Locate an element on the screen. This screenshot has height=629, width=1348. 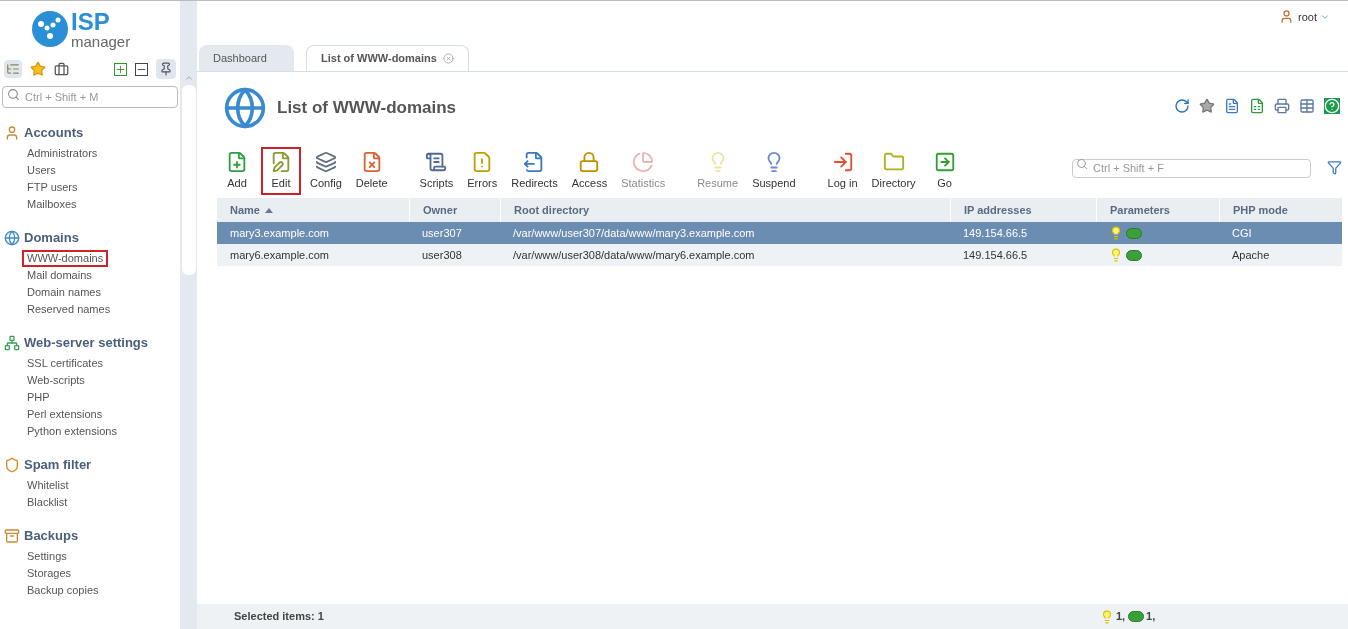
selected-count: Selected items: 1 is located at coordinates (279, 617).